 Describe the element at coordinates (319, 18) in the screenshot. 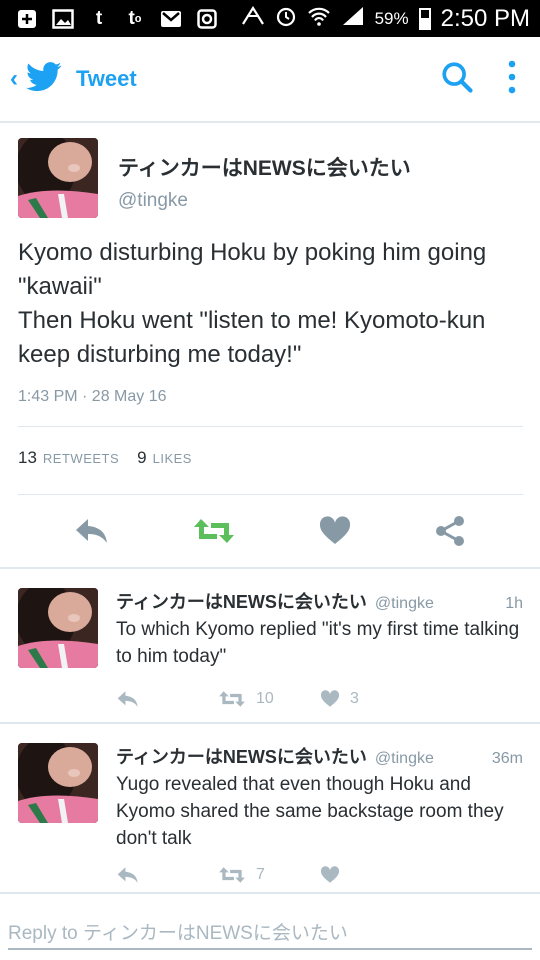

I see `wifi-icon` at that location.